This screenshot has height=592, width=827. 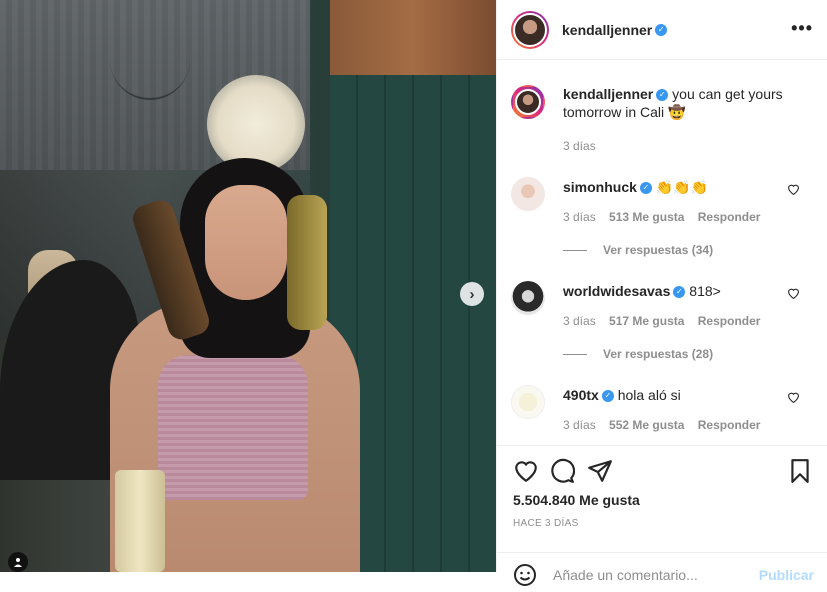 I want to click on likes-count: 5.504.840 Me gusta, so click(x=576, y=500).